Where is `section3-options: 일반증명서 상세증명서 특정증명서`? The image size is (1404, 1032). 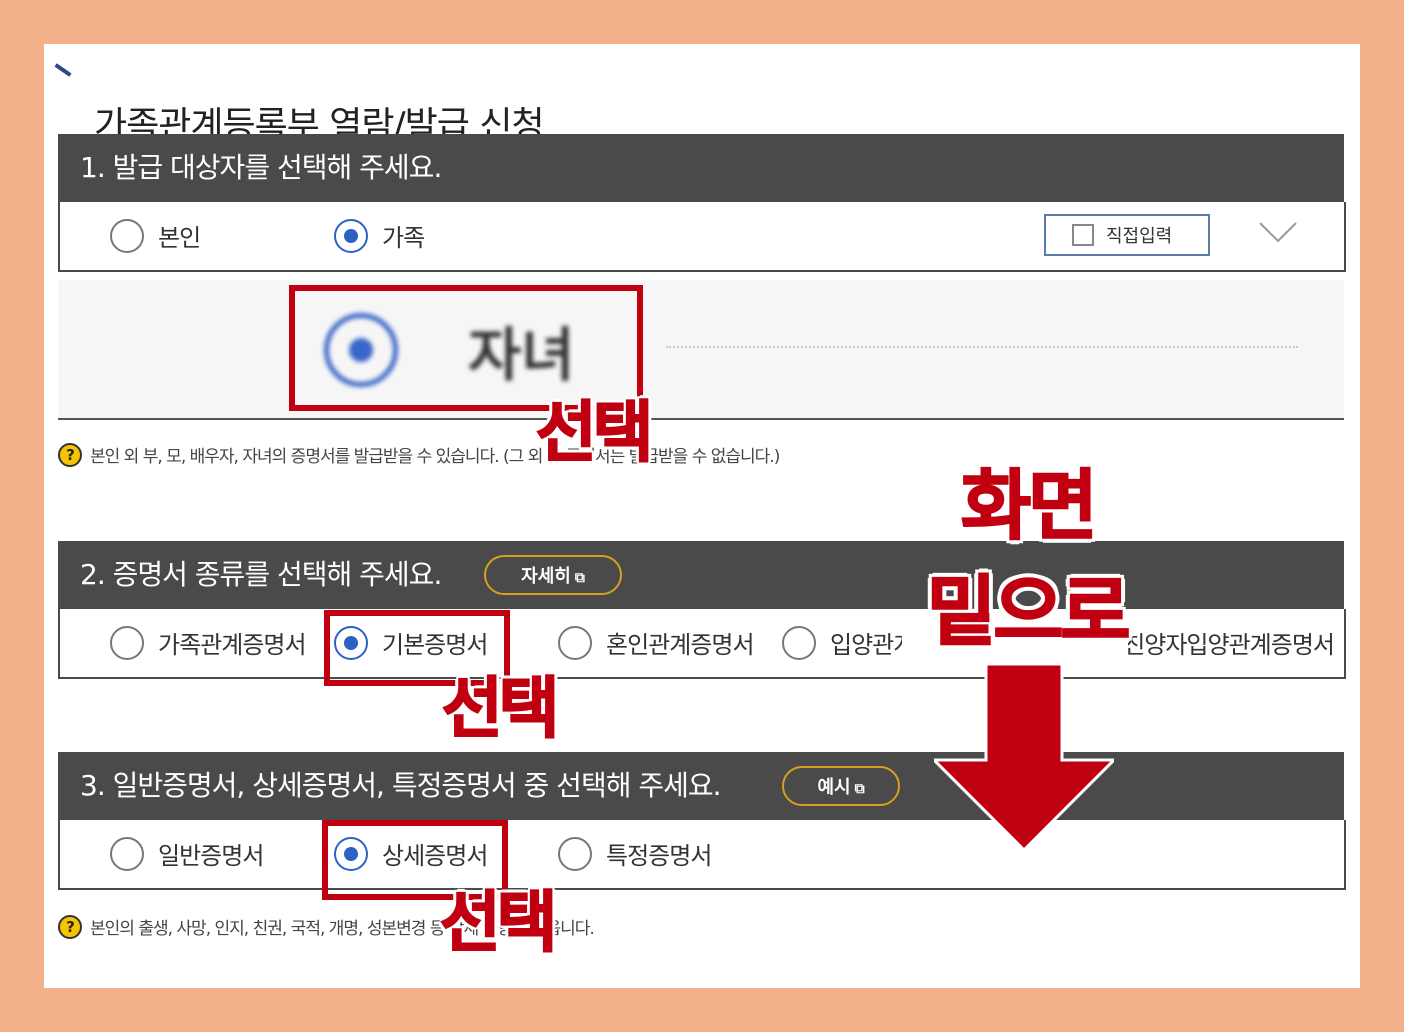 section3-options: 일반증명서 상세증명서 특정증명서 is located at coordinates (702, 855).